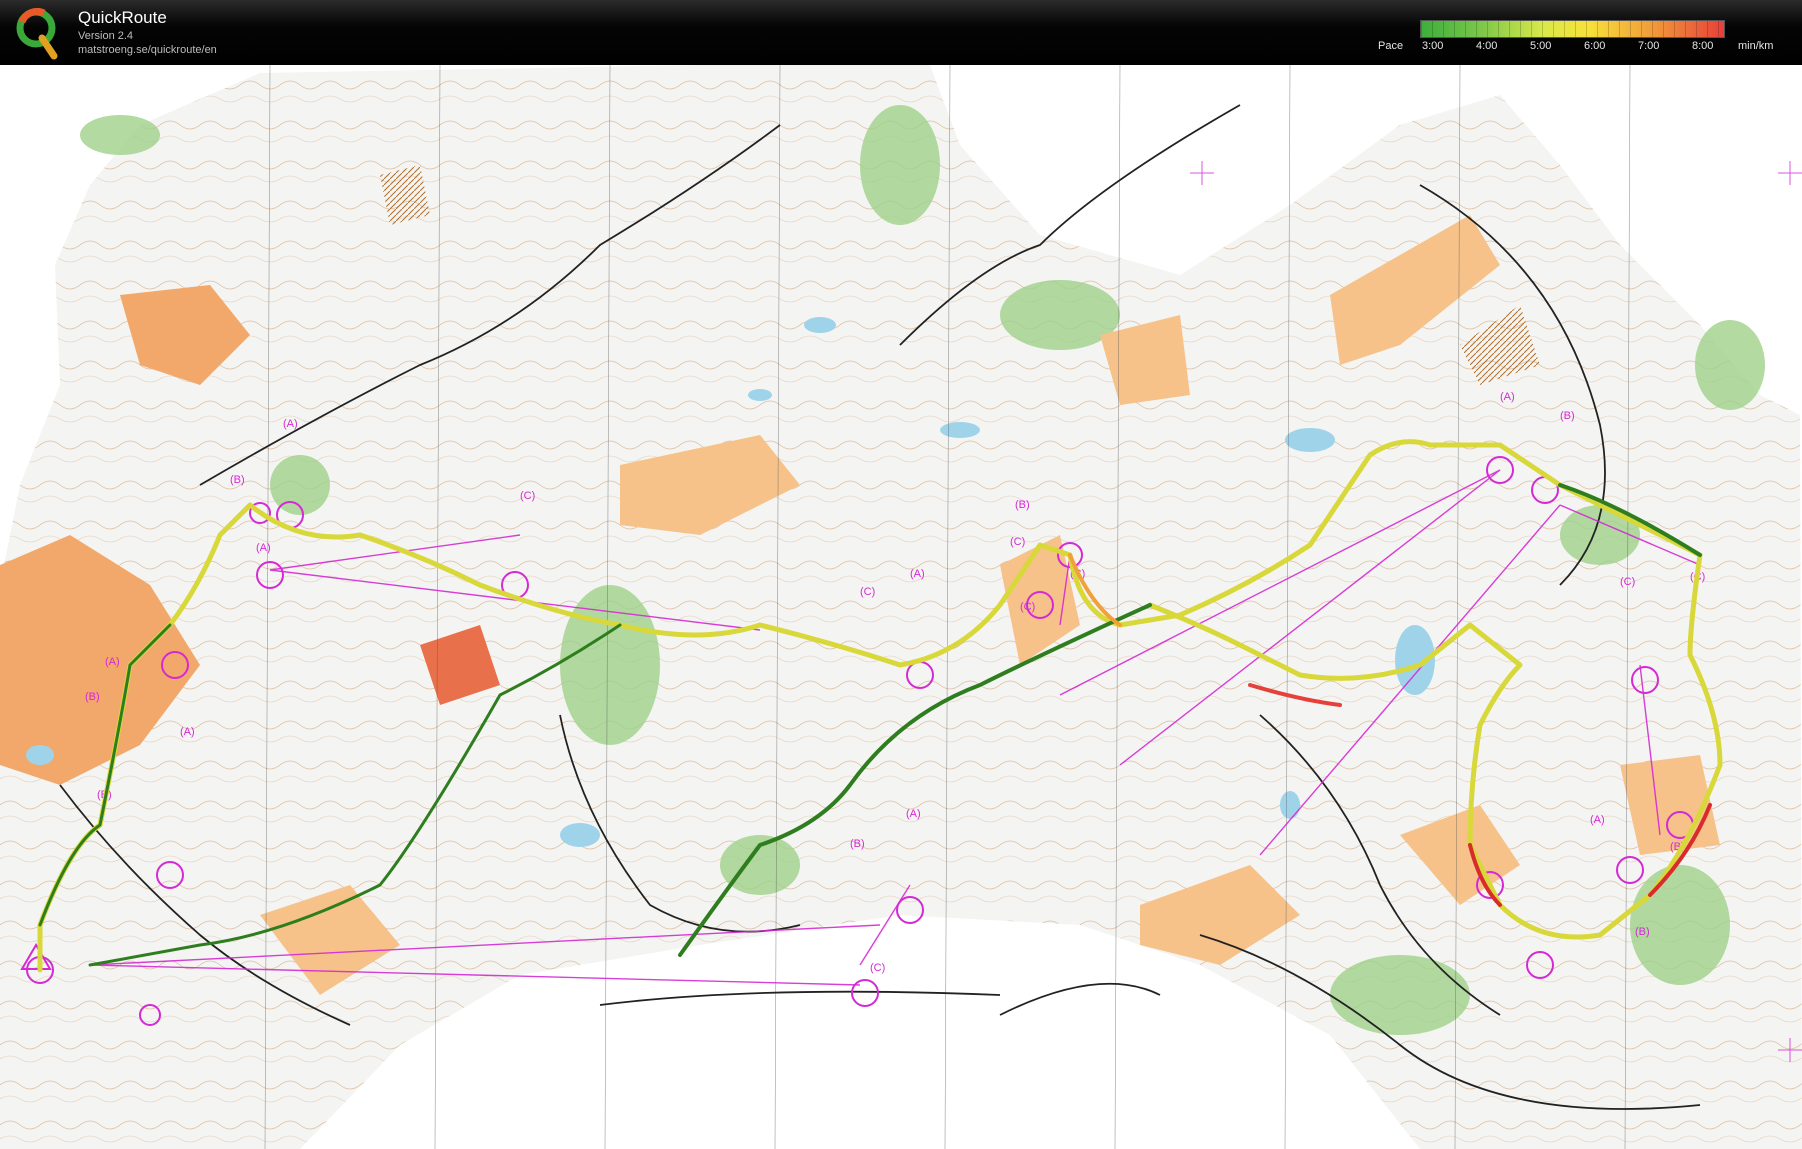 The width and height of the screenshot is (1802, 1149). What do you see at coordinates (1487, 46) in the screenshot?
I see `pace-tick: 4:00` at bounding box center [1487, 46].